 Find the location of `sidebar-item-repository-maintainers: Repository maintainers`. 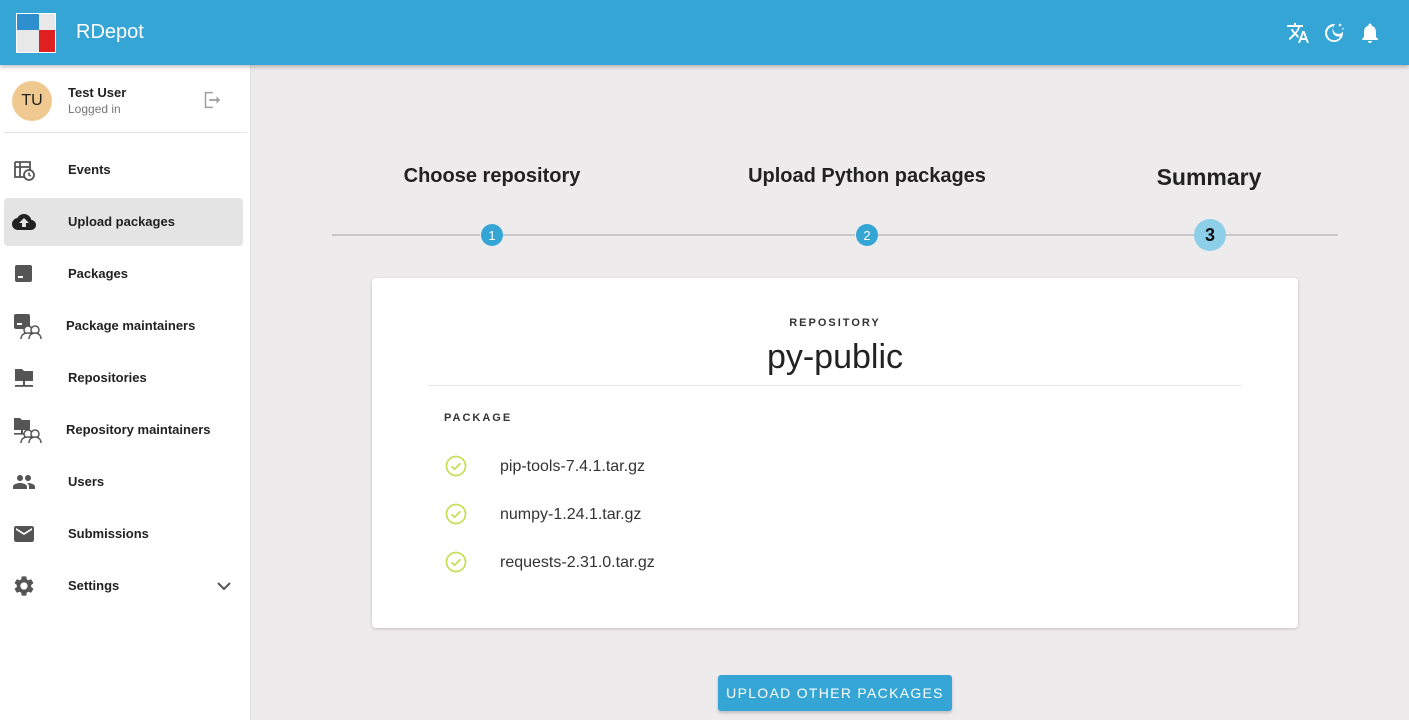

sidebar-item-repository-maintainers: Repository maintainers is located at coordinates (123, 430).